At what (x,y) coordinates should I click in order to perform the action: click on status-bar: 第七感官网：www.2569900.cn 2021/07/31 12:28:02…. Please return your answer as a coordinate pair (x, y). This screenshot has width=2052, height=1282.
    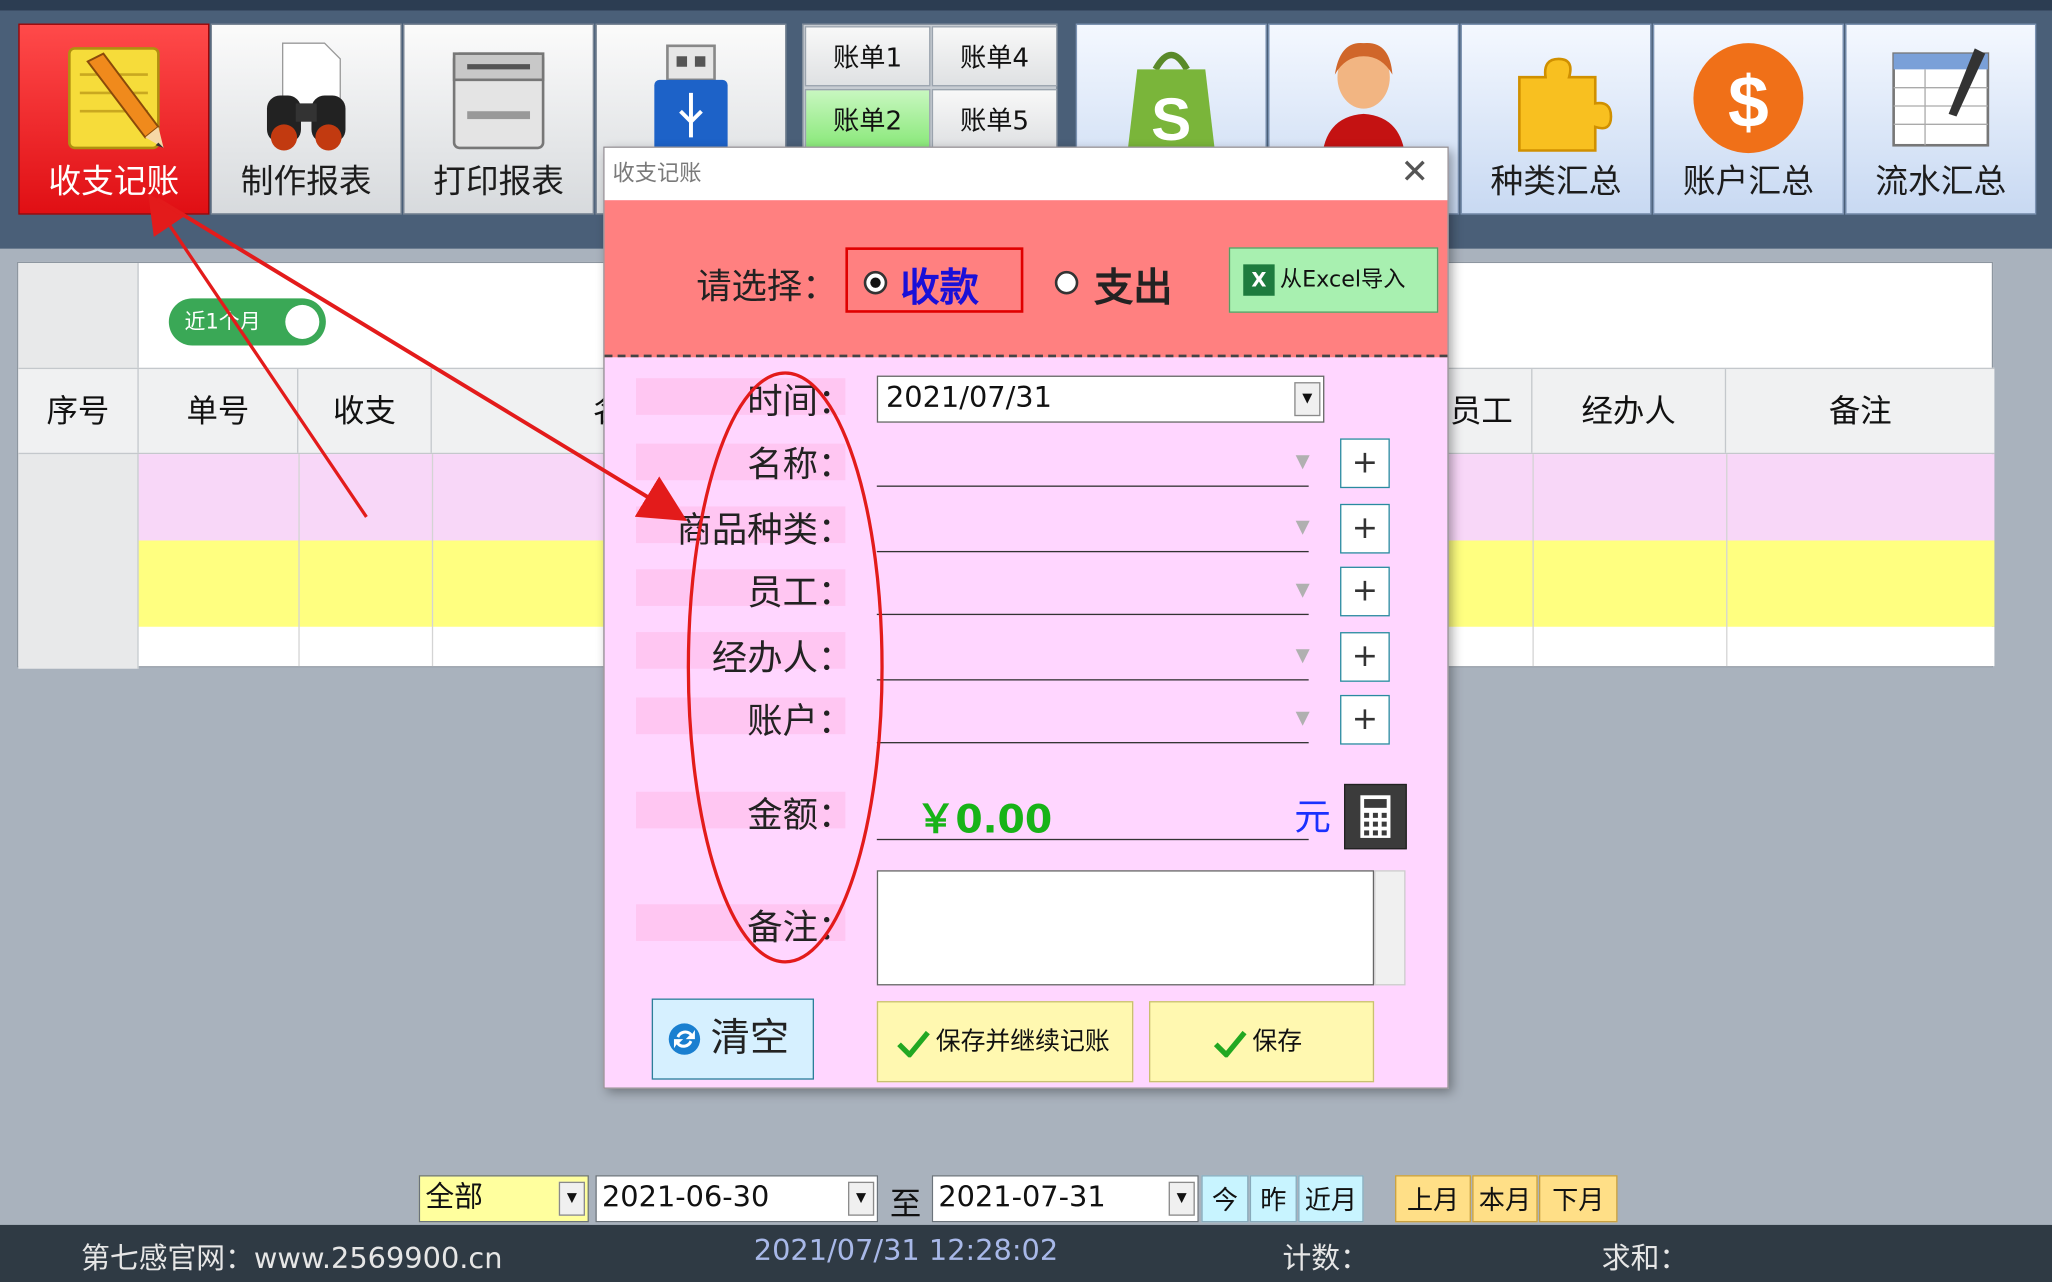
    Looking at the image, I should click on (1026, 1253).